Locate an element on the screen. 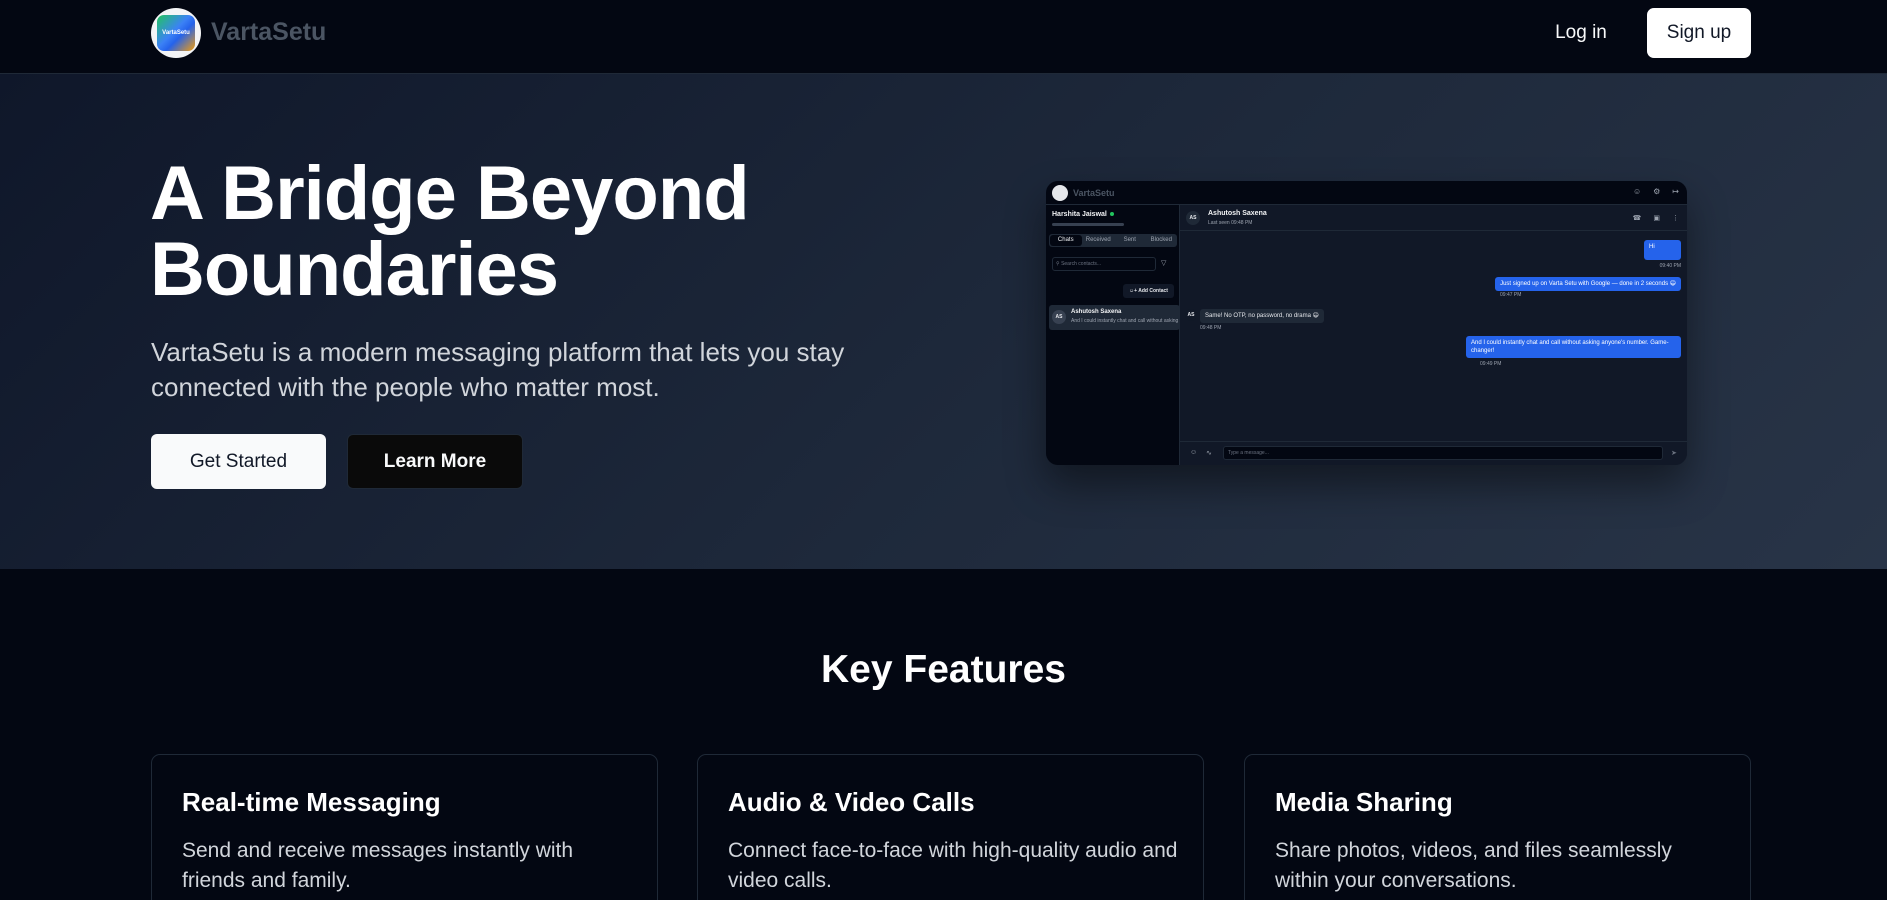 The height and width of the screenshot is (900, 1887). send-icon: ➤ is located at coordinates (1674, 453).